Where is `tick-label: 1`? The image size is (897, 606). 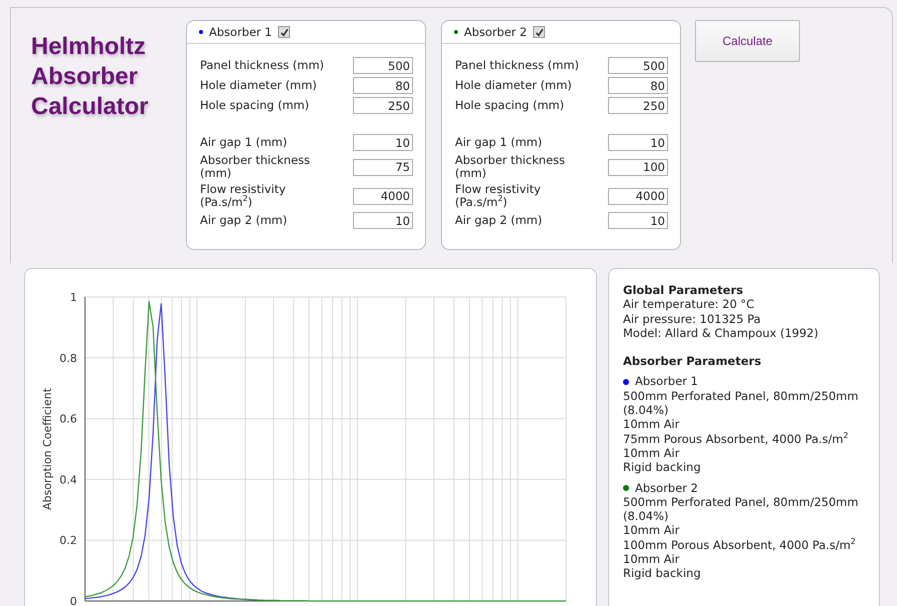
tick-label: 1 is located at coordinates (73, 297).